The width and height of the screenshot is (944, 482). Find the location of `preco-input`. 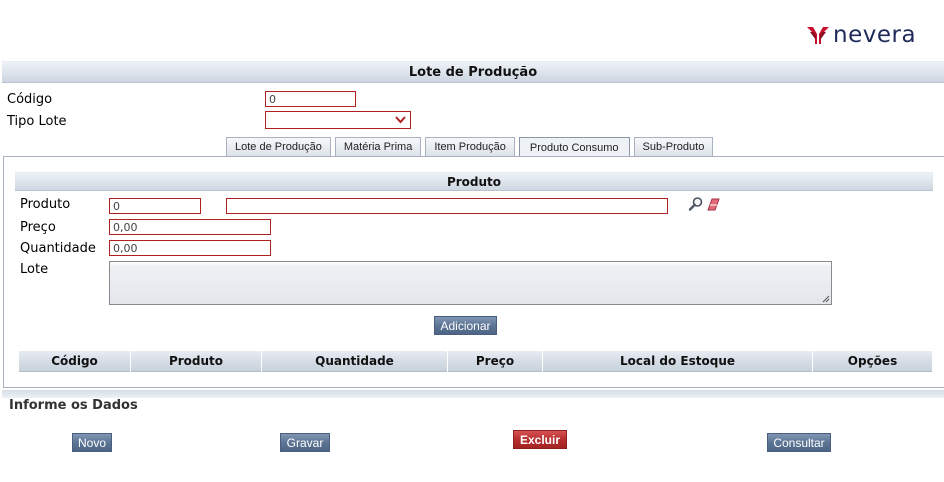

preco-input is located at coordinates (190, 227).